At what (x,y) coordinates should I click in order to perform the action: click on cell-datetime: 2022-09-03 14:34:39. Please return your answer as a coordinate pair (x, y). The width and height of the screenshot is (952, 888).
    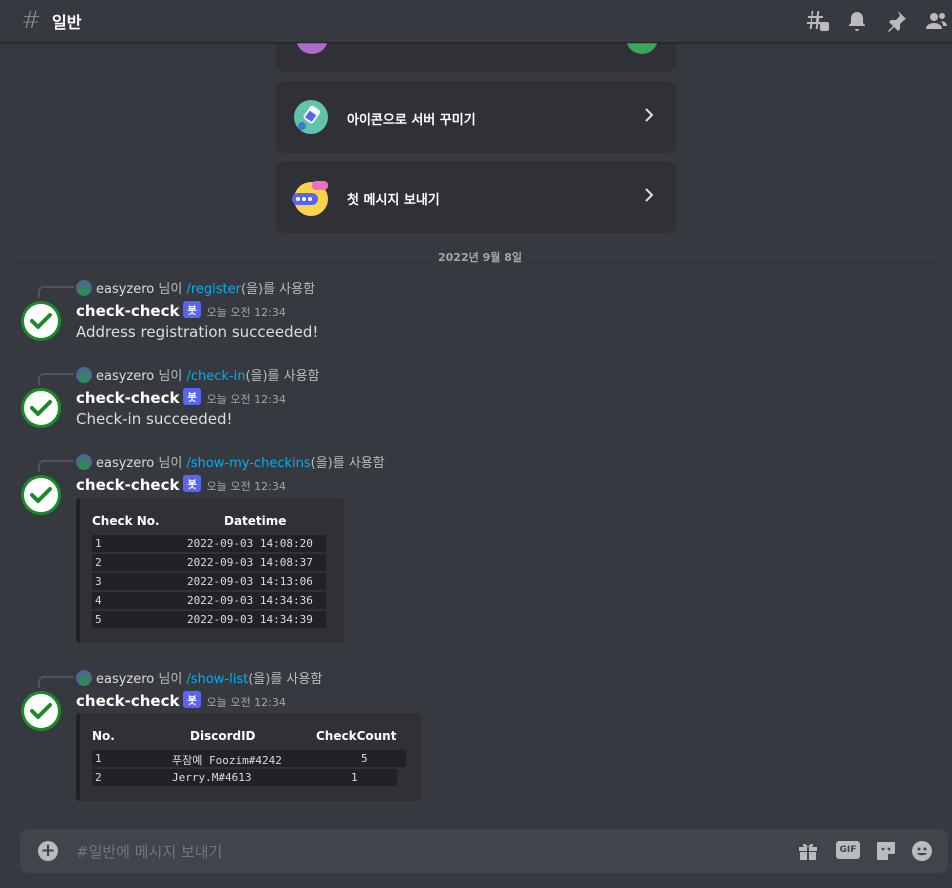
    Looking at the image, I should click on (250, 619).